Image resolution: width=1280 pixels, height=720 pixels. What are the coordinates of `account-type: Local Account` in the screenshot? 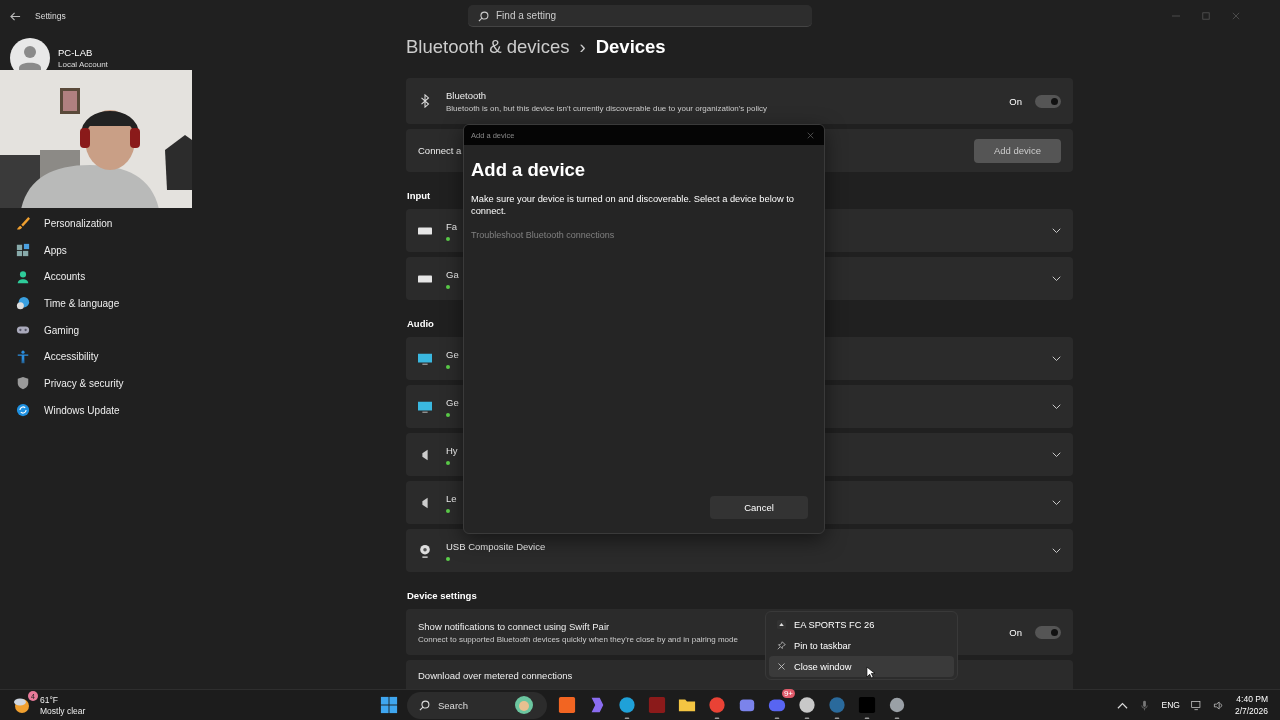 It's located at (83, 64).